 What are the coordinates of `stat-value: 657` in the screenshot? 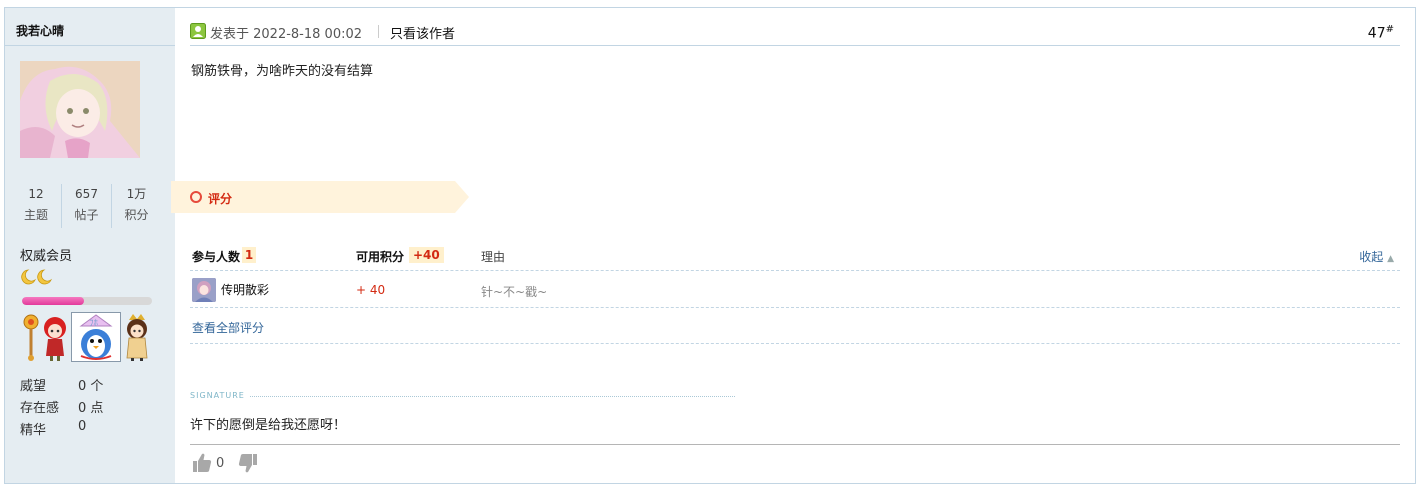 It's located at (86, 194).